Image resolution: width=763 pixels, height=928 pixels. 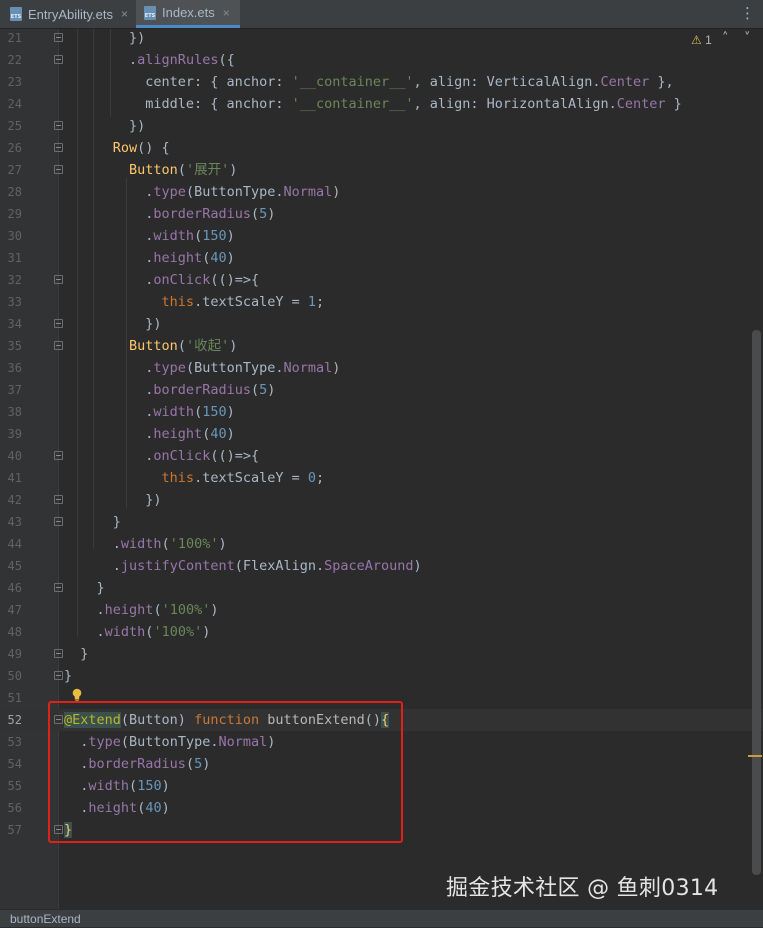 What do you see at coordinates (150, 170) in the screenshot?
I see `code-text: Button('展开')` at bounding box center [150, 170].